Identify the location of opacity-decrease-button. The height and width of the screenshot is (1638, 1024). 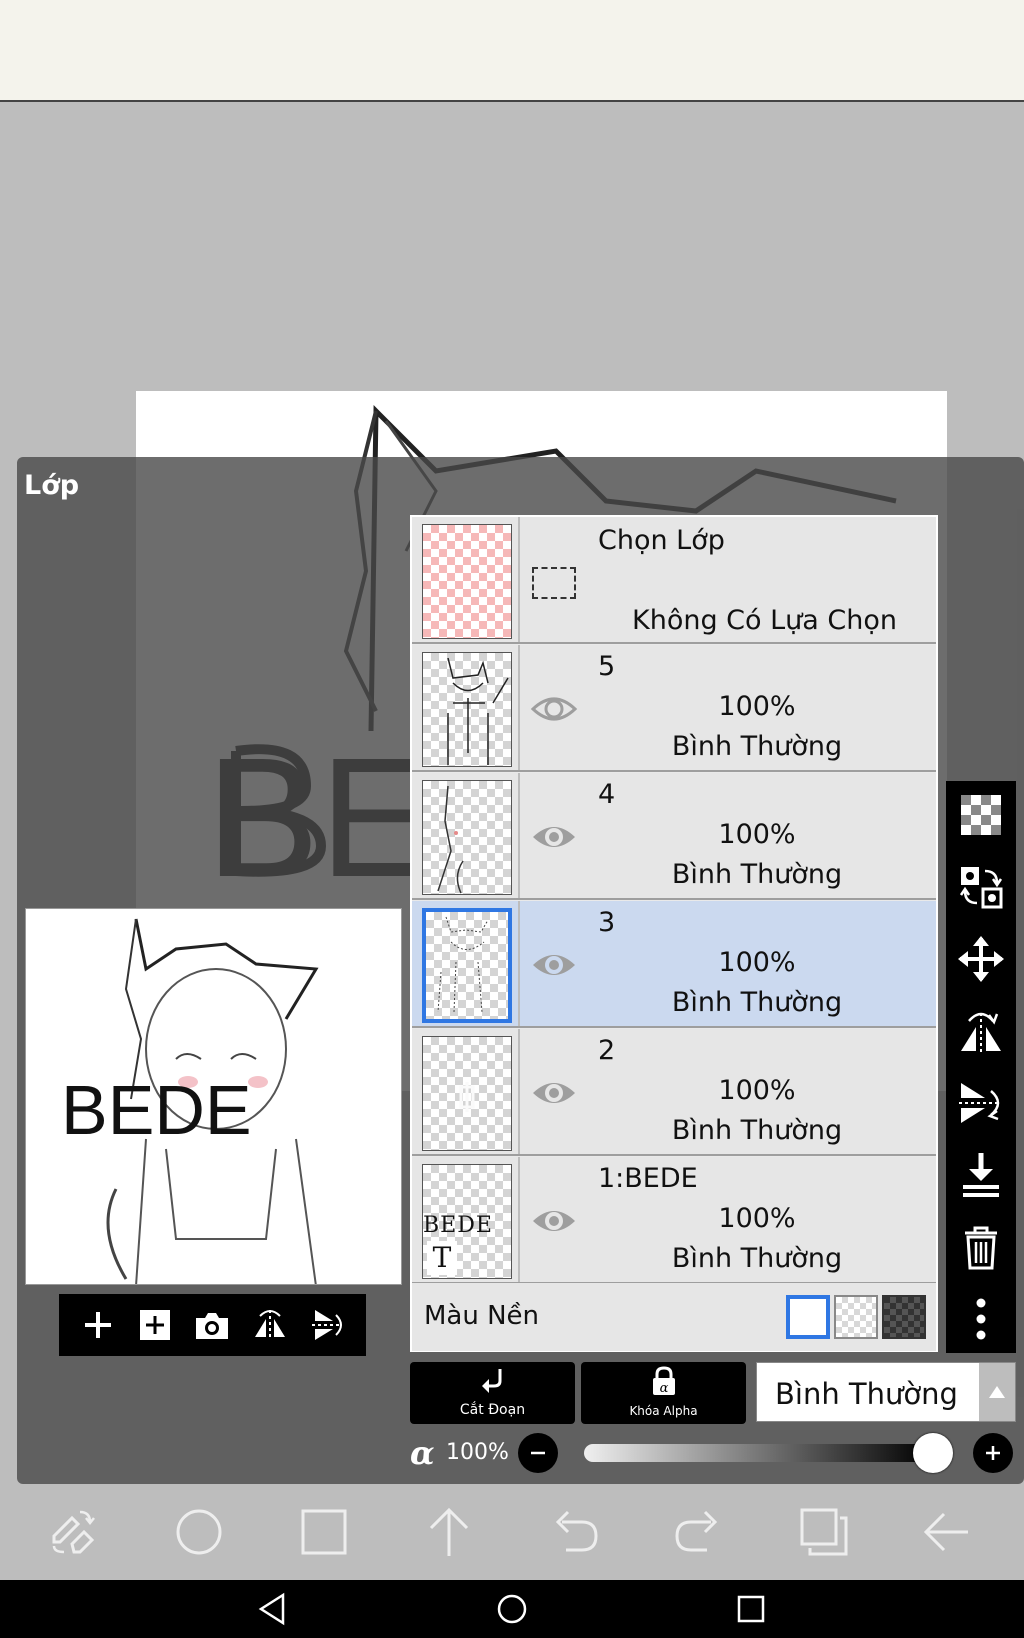
(538, 1453).